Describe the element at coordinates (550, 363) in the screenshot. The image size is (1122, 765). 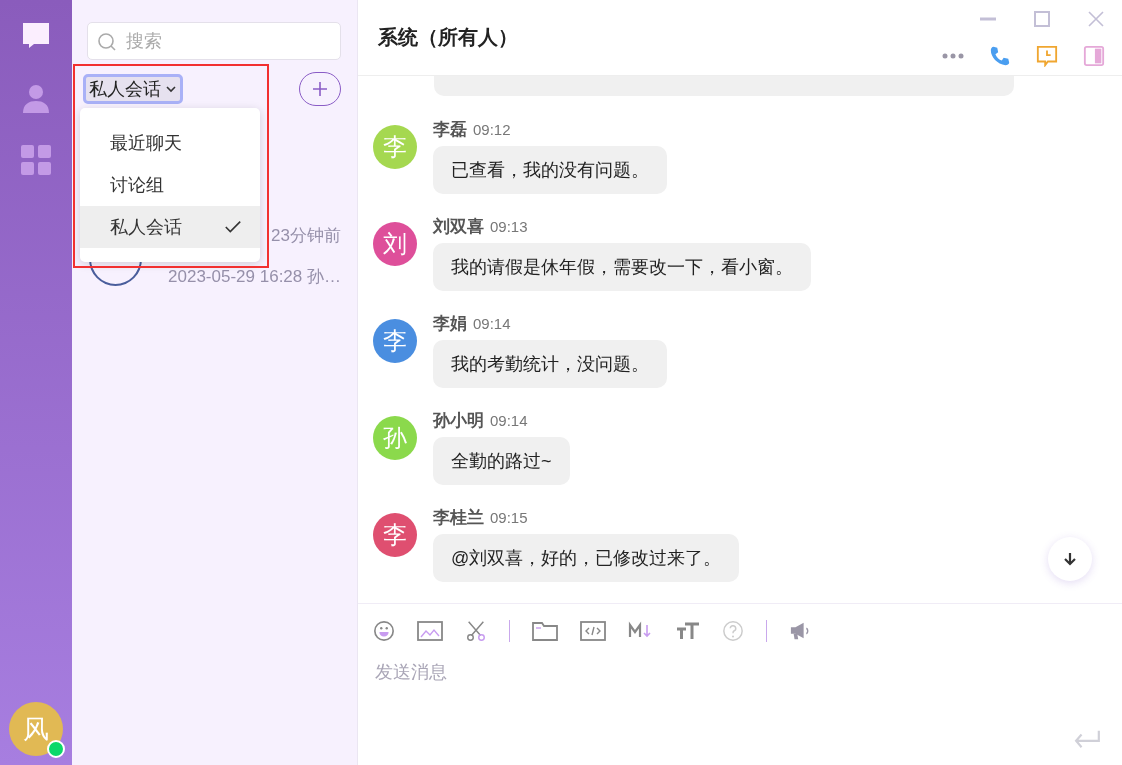
I see `message-bubble: 我的考勤统计，没问题。` at that location.